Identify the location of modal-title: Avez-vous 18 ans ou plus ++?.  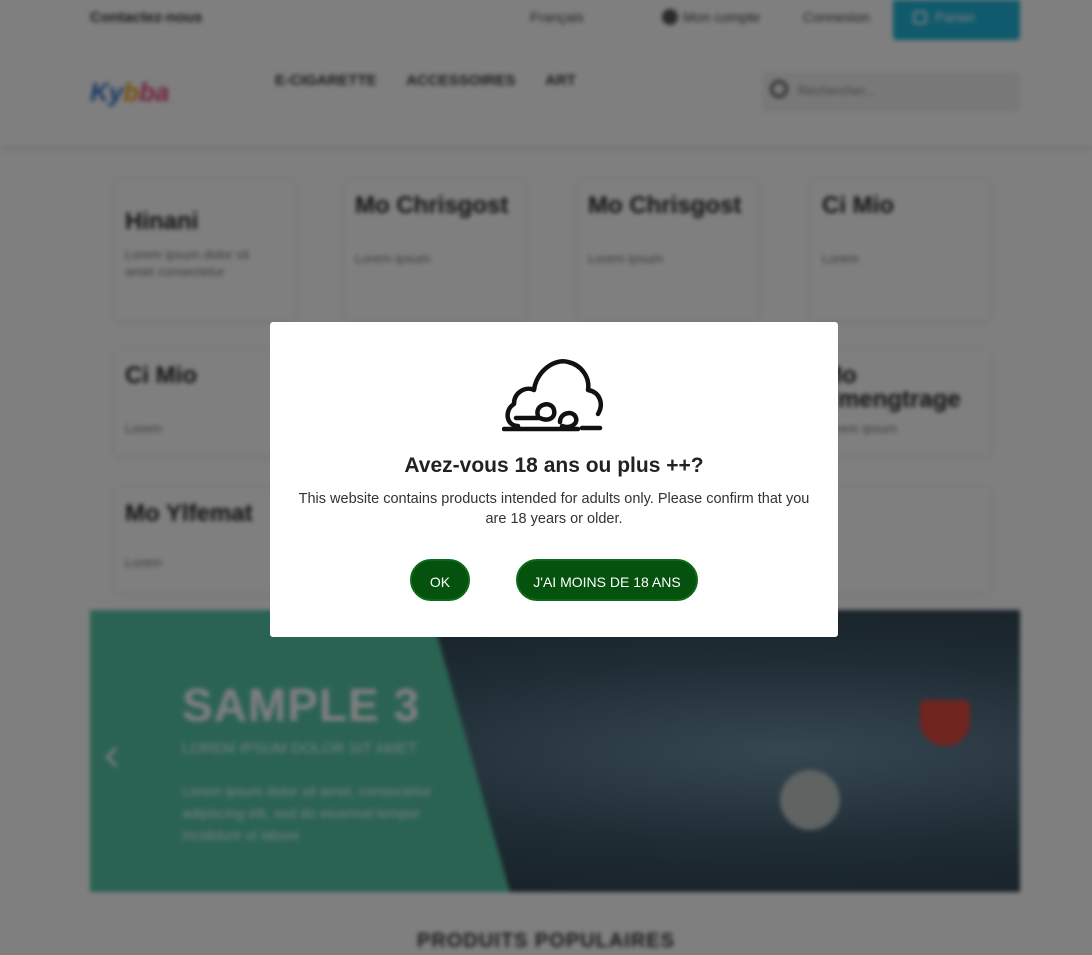
(554, 465).